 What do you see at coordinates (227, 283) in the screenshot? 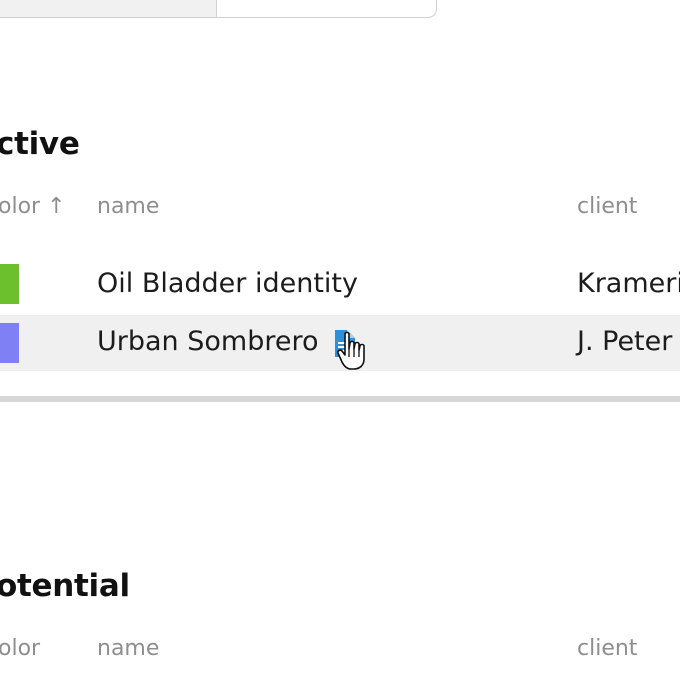
I see `row-name: Oil Bladder identity` at bounding box center [227, 283].